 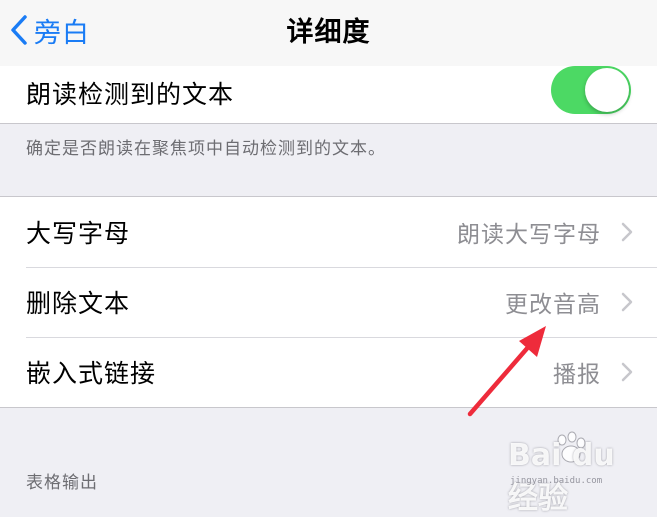 What do you see at coordinates (62, 483) in the screenshot?
I see `table-output-section-header: 表格输出` at bounding box center [62, 483].